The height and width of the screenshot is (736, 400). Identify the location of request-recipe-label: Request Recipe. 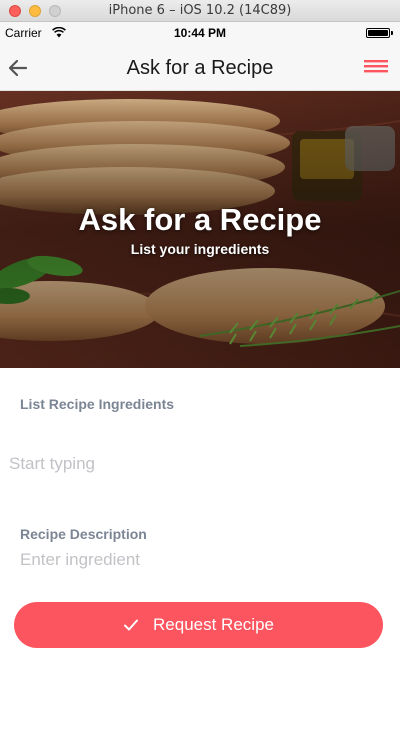
(213, 624).